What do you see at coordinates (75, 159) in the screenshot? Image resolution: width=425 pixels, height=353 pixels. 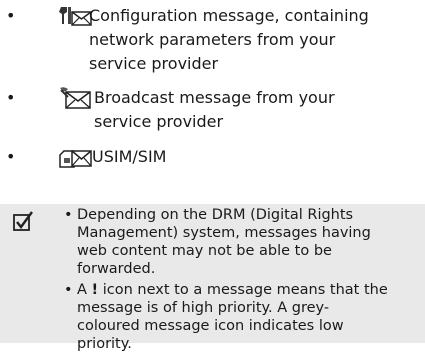 I see `usim-sim-message-icon` at bounding box center [75, 159].